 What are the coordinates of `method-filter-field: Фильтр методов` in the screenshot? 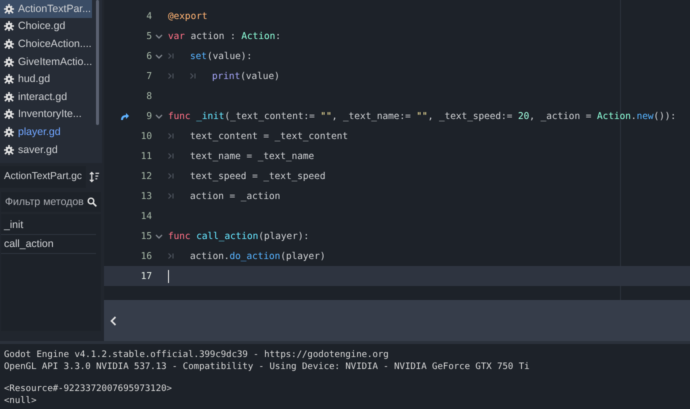 It's located at (51, 202).